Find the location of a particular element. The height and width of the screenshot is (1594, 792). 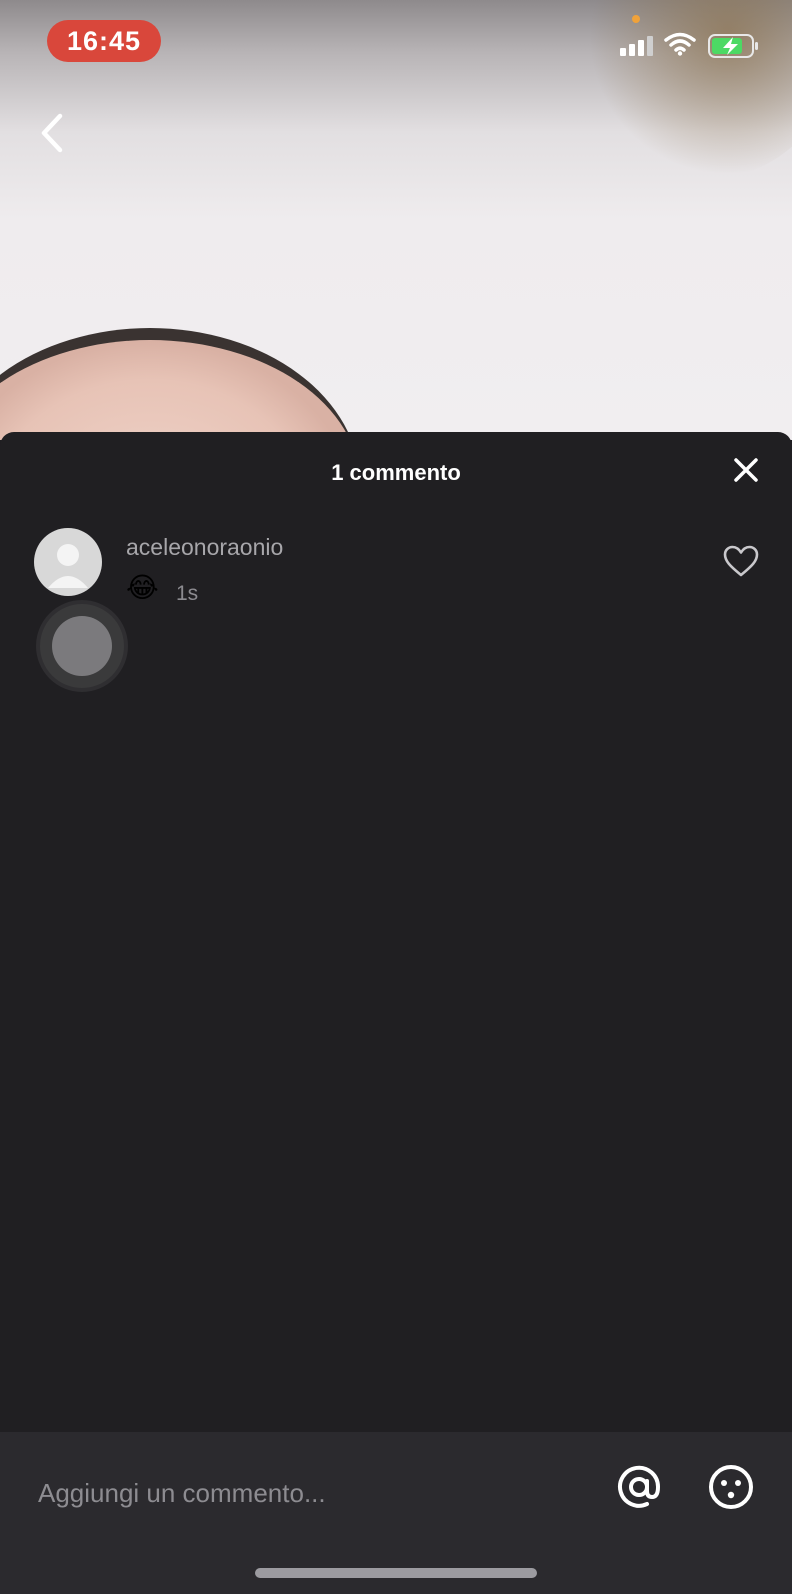

status-time: 16:45 is located at coordinates (104, 41).